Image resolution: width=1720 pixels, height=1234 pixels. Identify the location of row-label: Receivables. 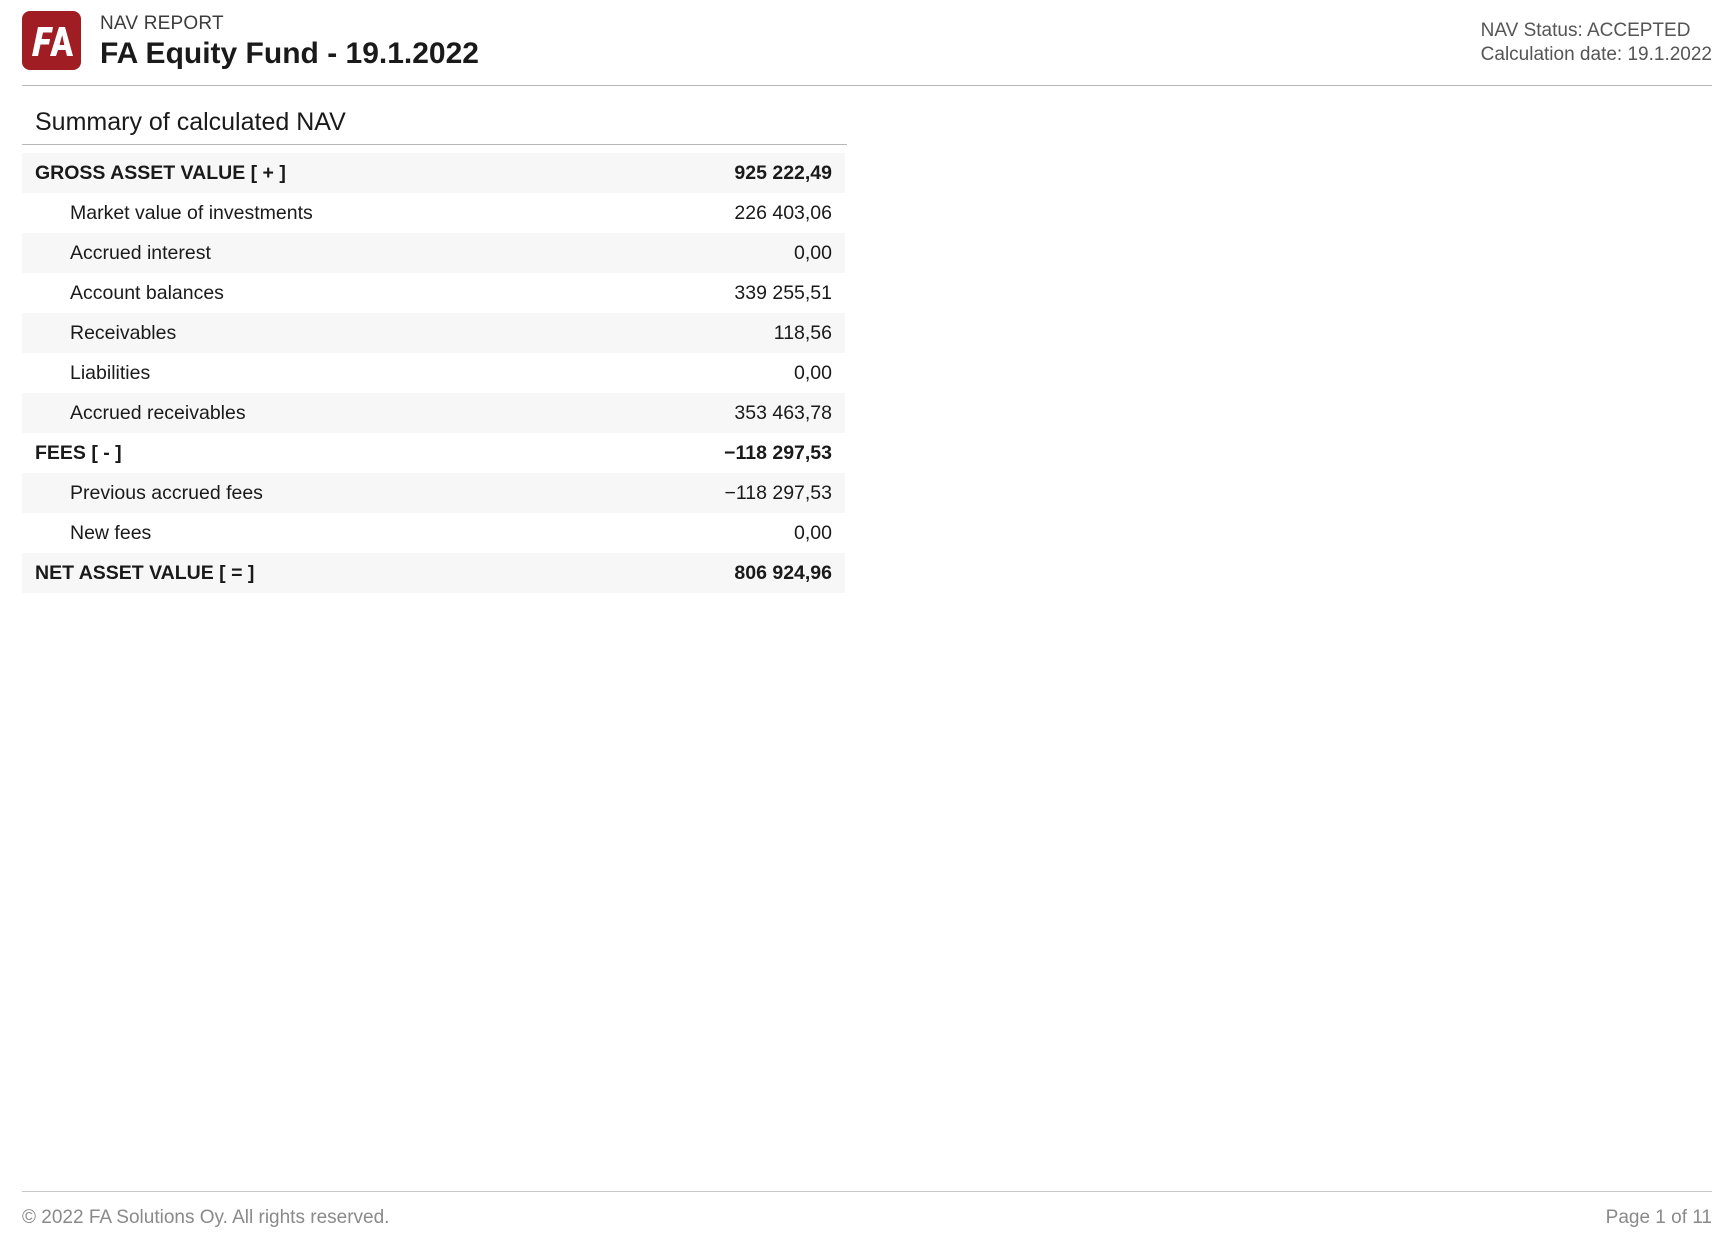
(123, 332).